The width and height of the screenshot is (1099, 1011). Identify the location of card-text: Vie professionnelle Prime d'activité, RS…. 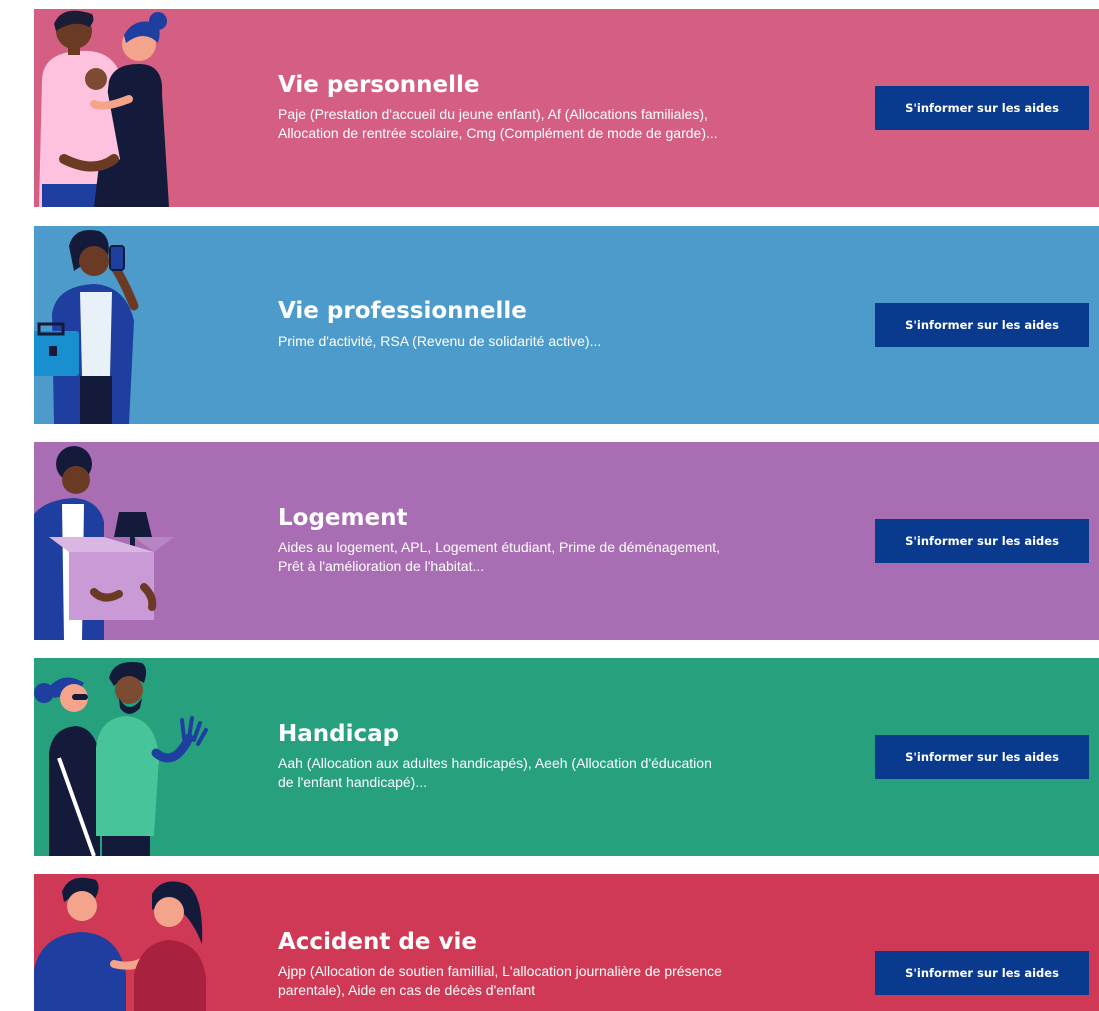
(548, 325).